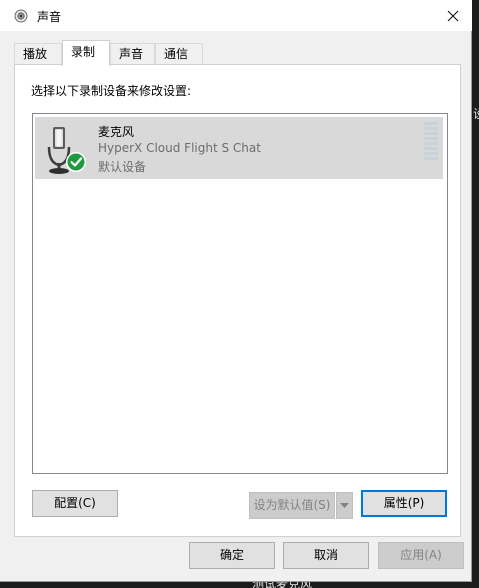 This screenshot has width=479, height=588. What do you see at coordinates (404, 503) in the screenshot?
I see `properties-button: 属性(P)` at bounding box center [404, 503].